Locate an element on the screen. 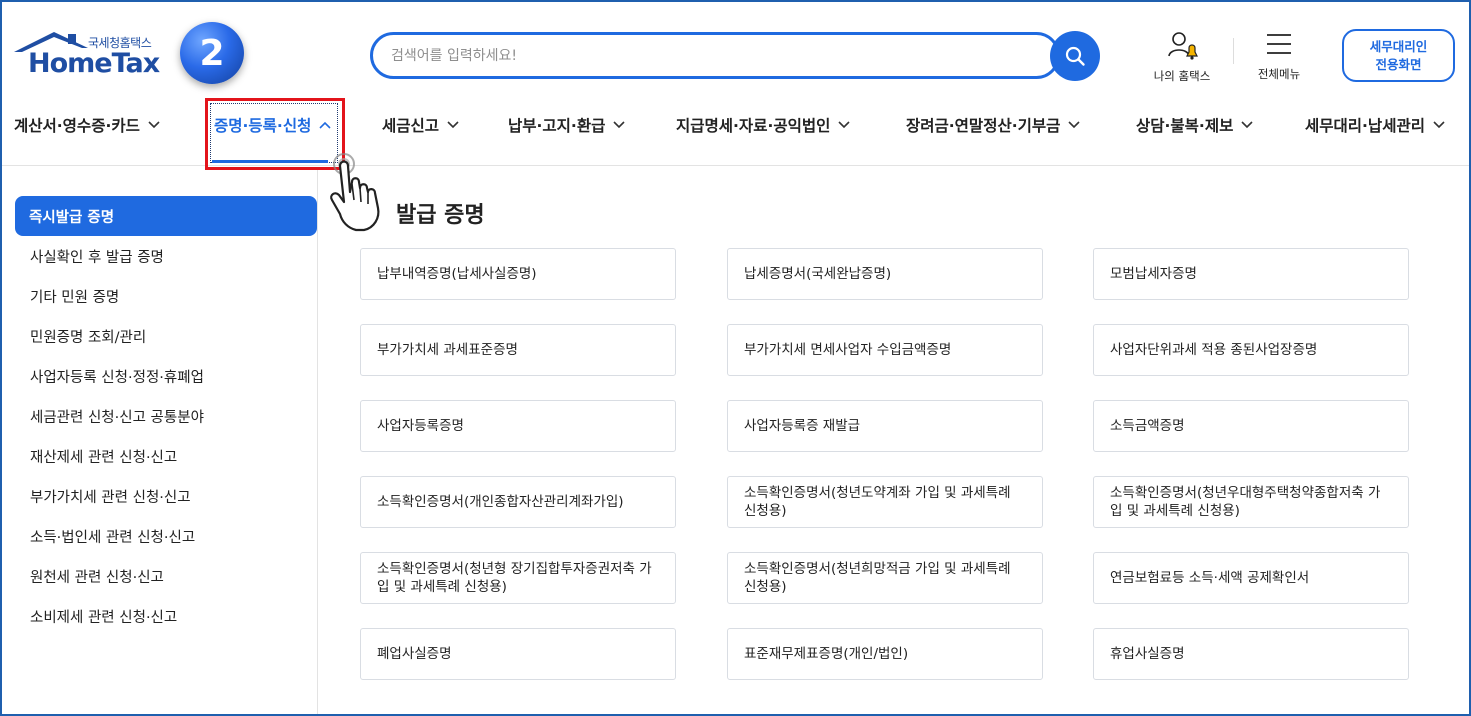 Image resolution: width=1471 pixels, height=716 pixels. search-button is located at coordinates (1075, 56).